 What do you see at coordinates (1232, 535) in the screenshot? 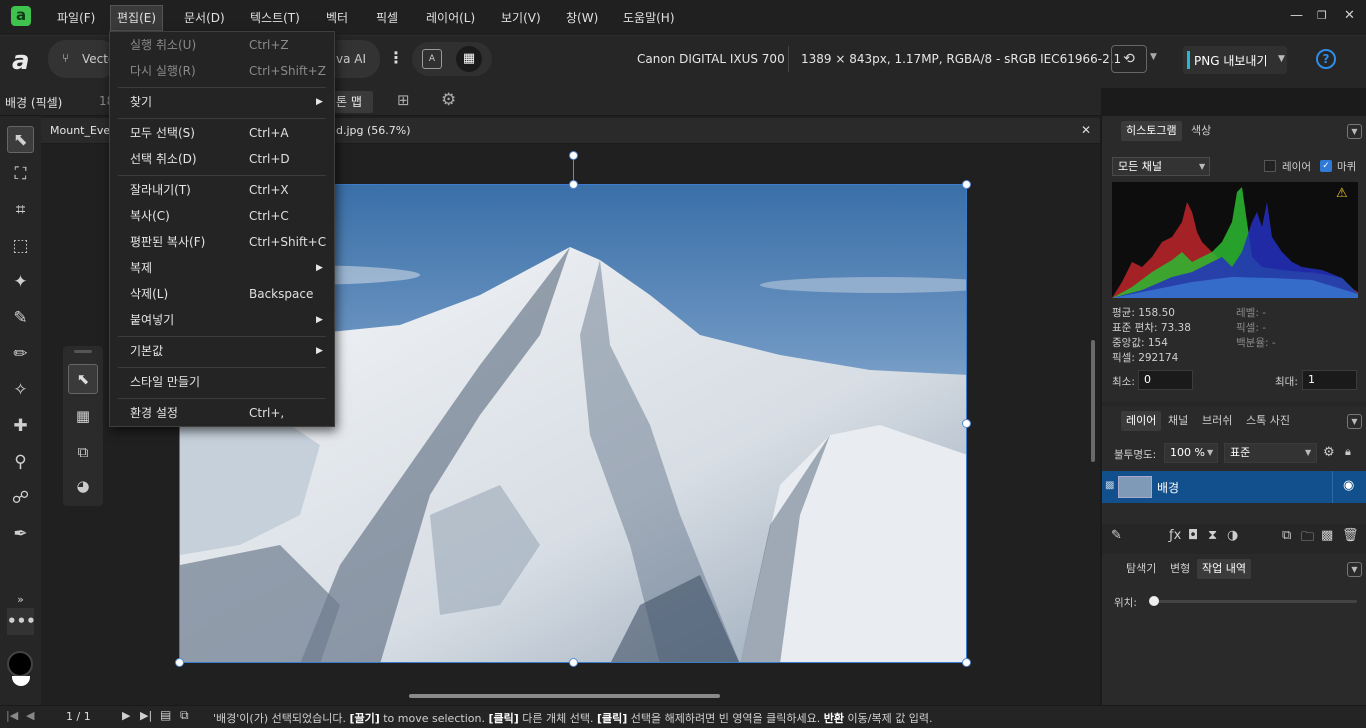
I see `live-filter-icon: ◑` at bounding box center [1232, 535].